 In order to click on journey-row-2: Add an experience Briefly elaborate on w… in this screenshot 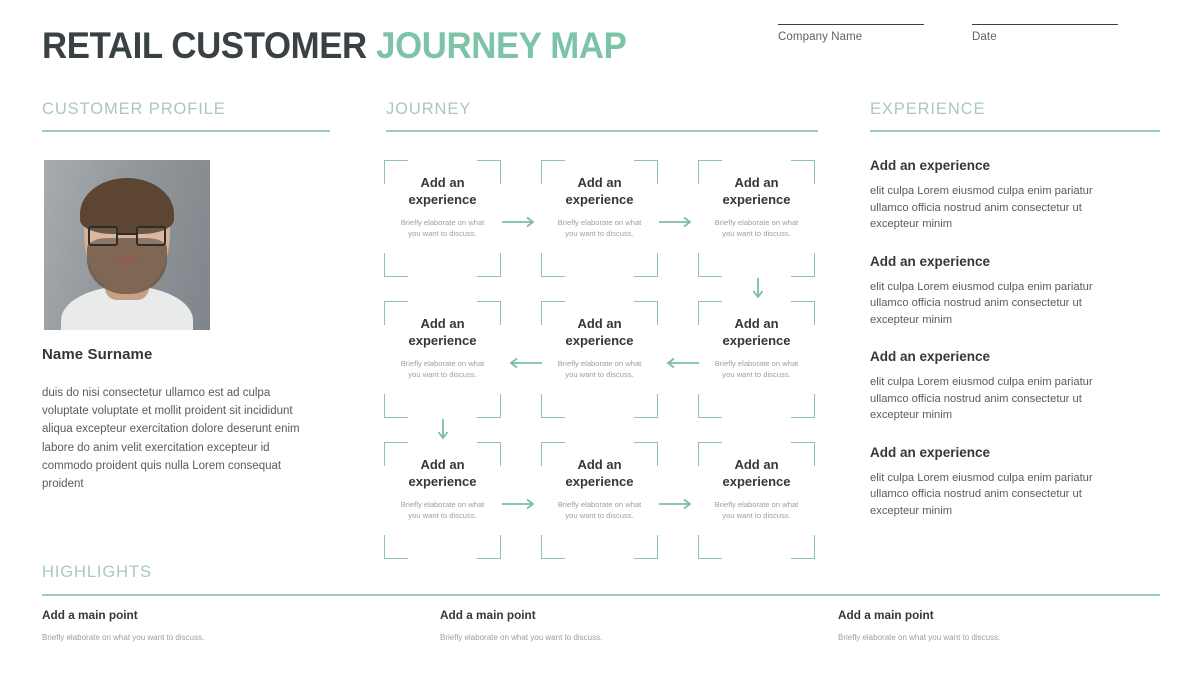, I will do `click(600, 359)`.